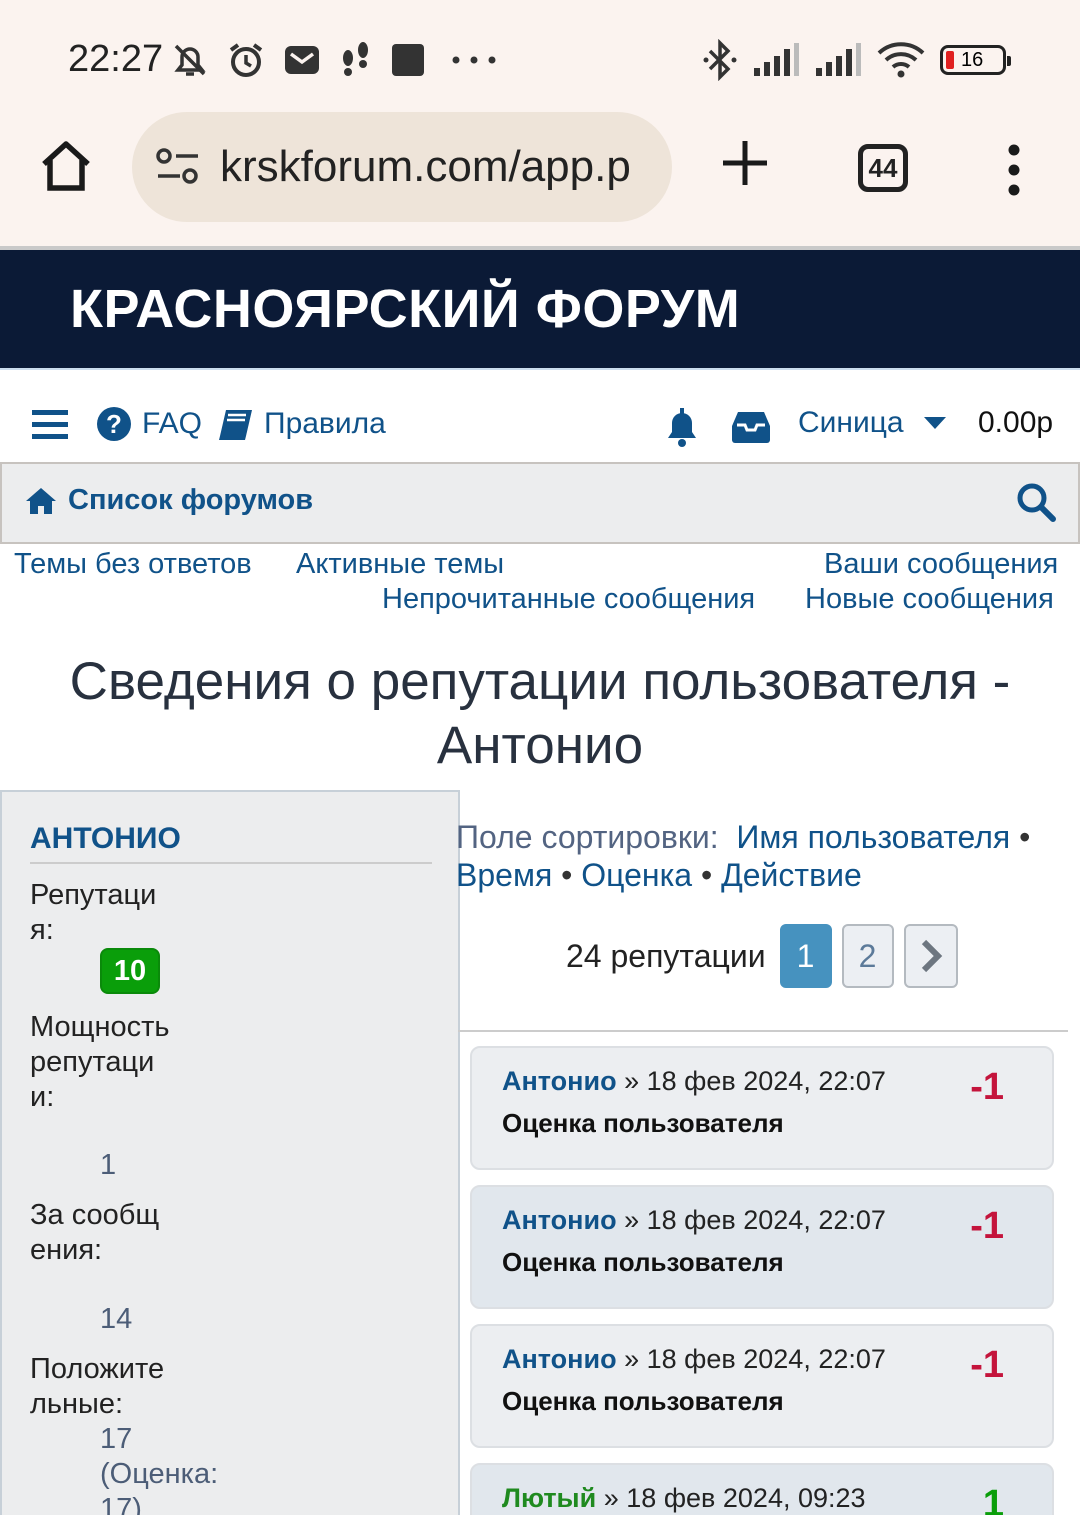  What do you see at coordinates (405, 309) in the screenshot?
I see `site-title: КРАСНОЯРСКИЙ ФОРУМ` at bounding box center [405, 309].